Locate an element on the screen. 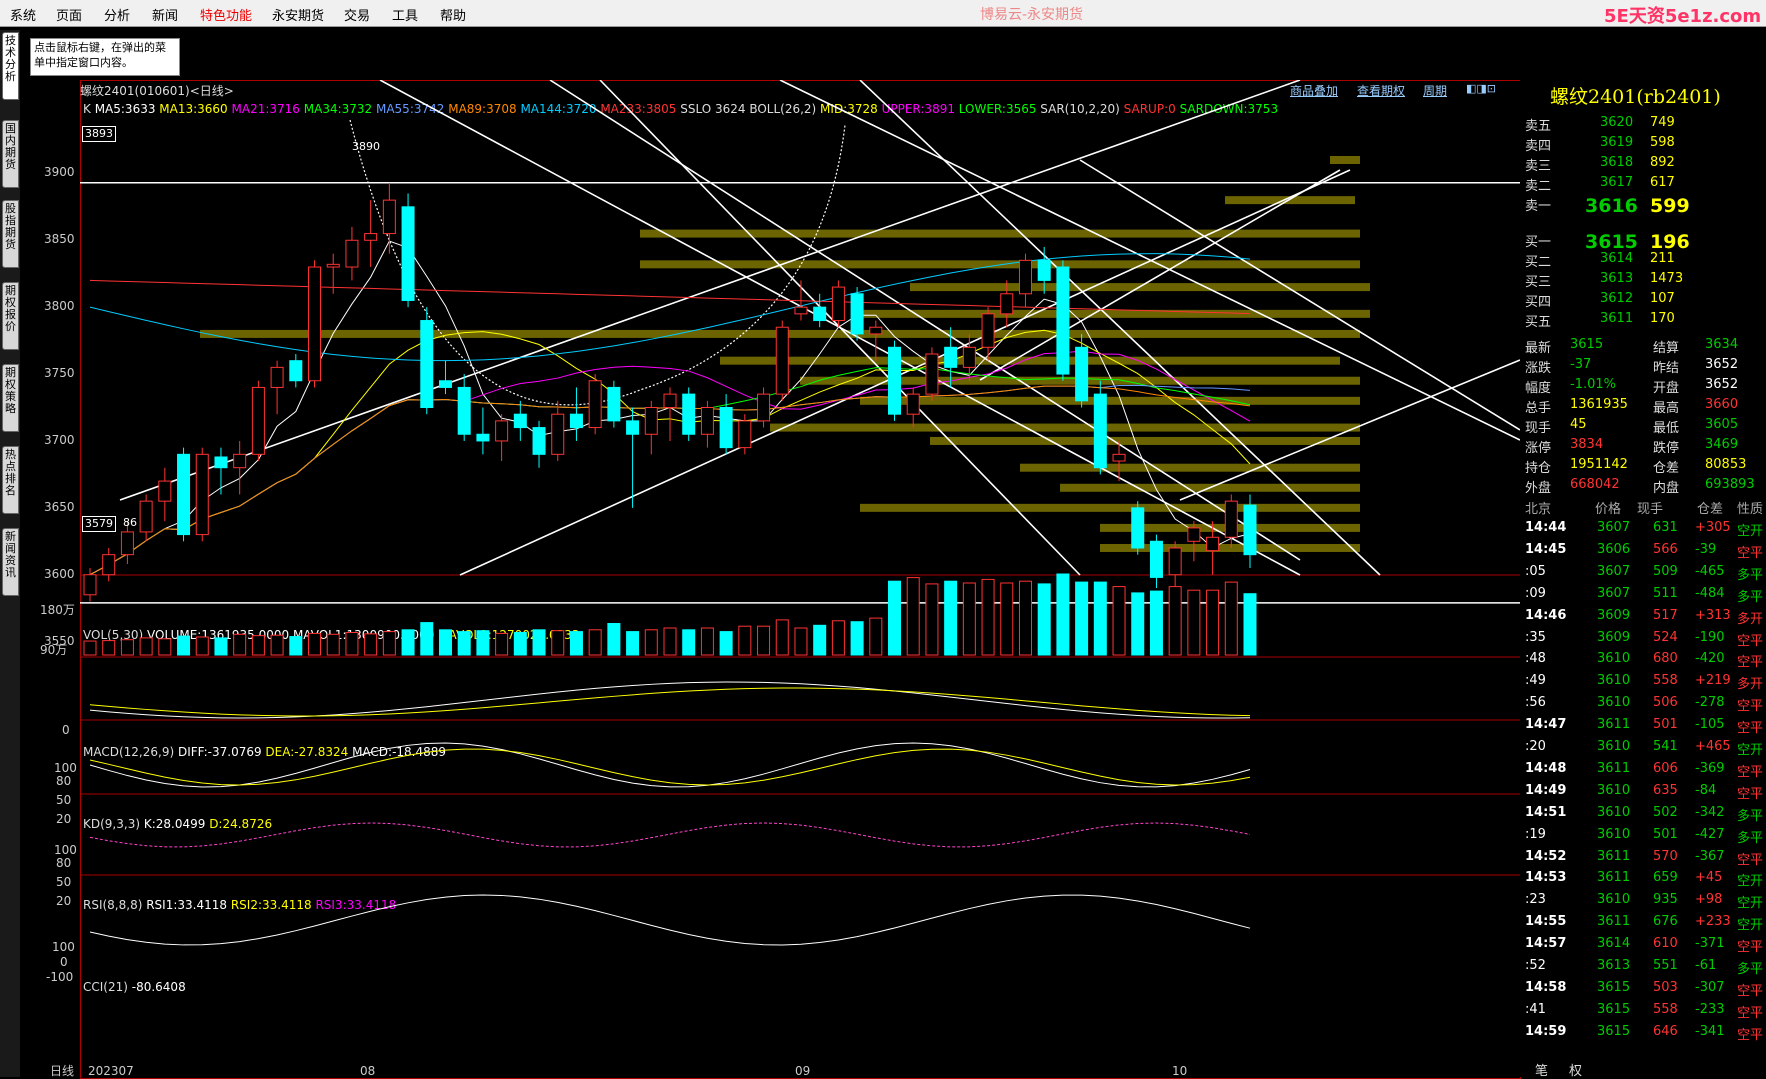 This screenshot has width=1766, height=1079. hint-tooltip: 点击鼠标右键，在弹出的菜单中指定窗口内容。 is located at coordinates (105, 57).